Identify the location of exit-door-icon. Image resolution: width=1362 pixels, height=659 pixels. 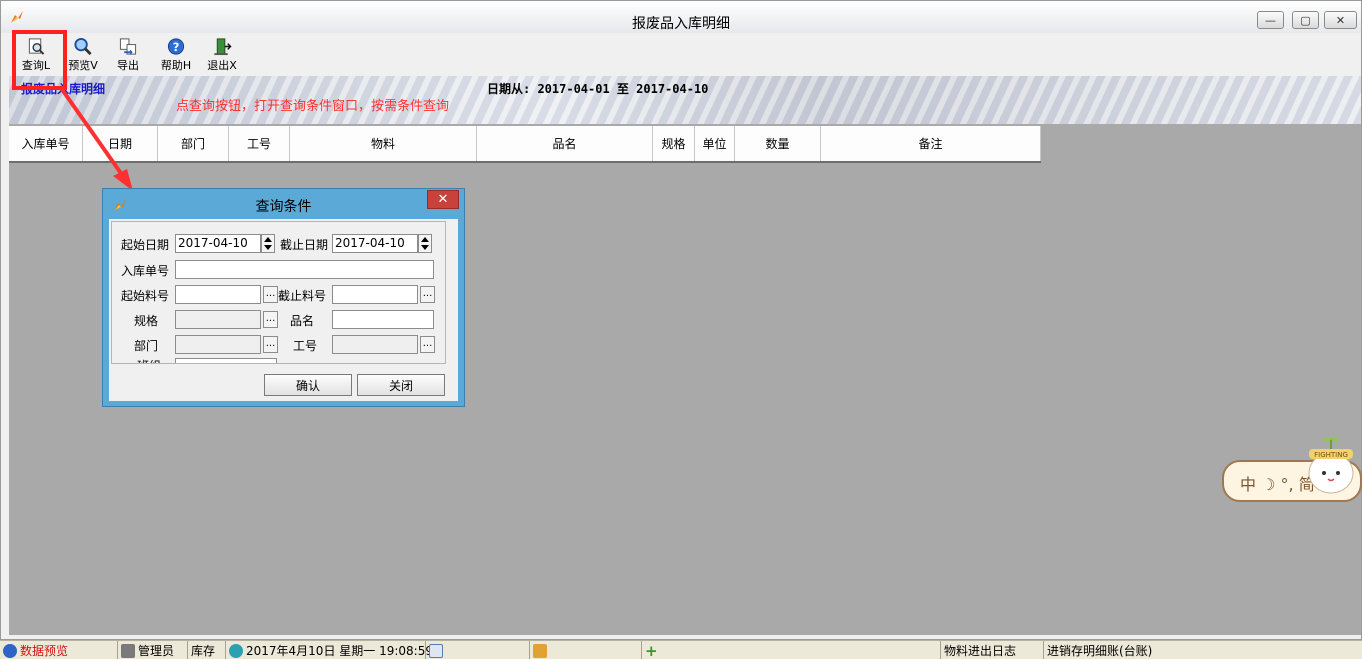
(223, 47).